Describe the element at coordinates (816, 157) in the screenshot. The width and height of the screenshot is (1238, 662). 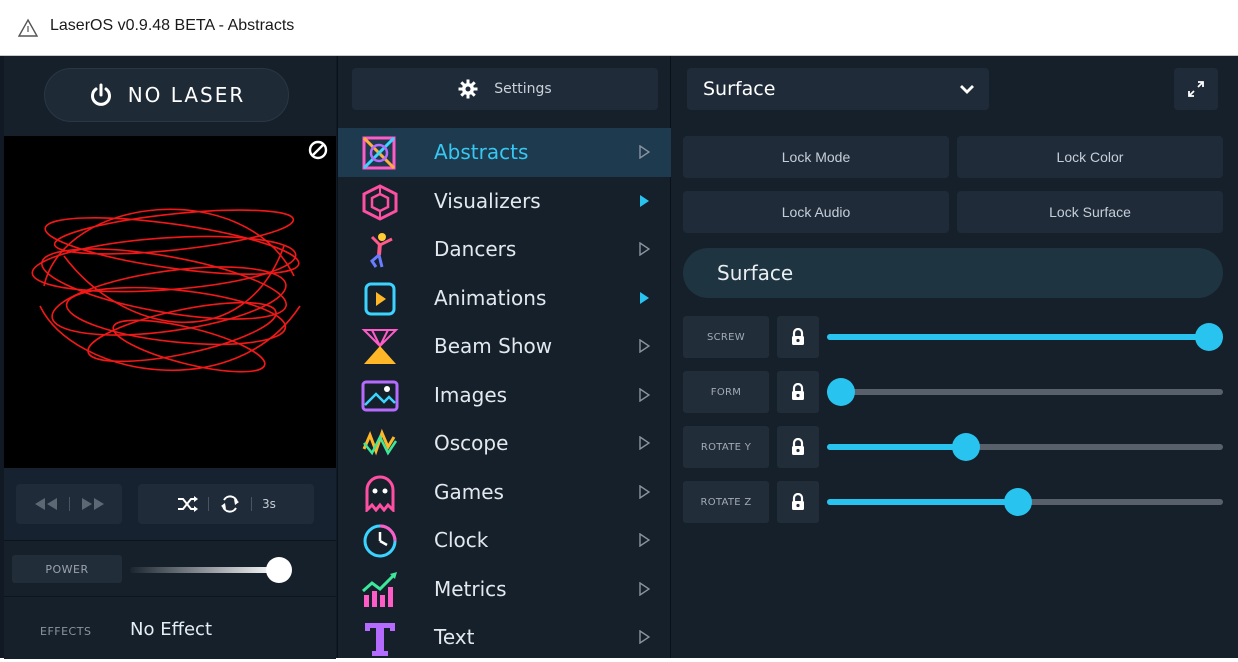
I see `lock-mode-button: Lock Mode` at that location.